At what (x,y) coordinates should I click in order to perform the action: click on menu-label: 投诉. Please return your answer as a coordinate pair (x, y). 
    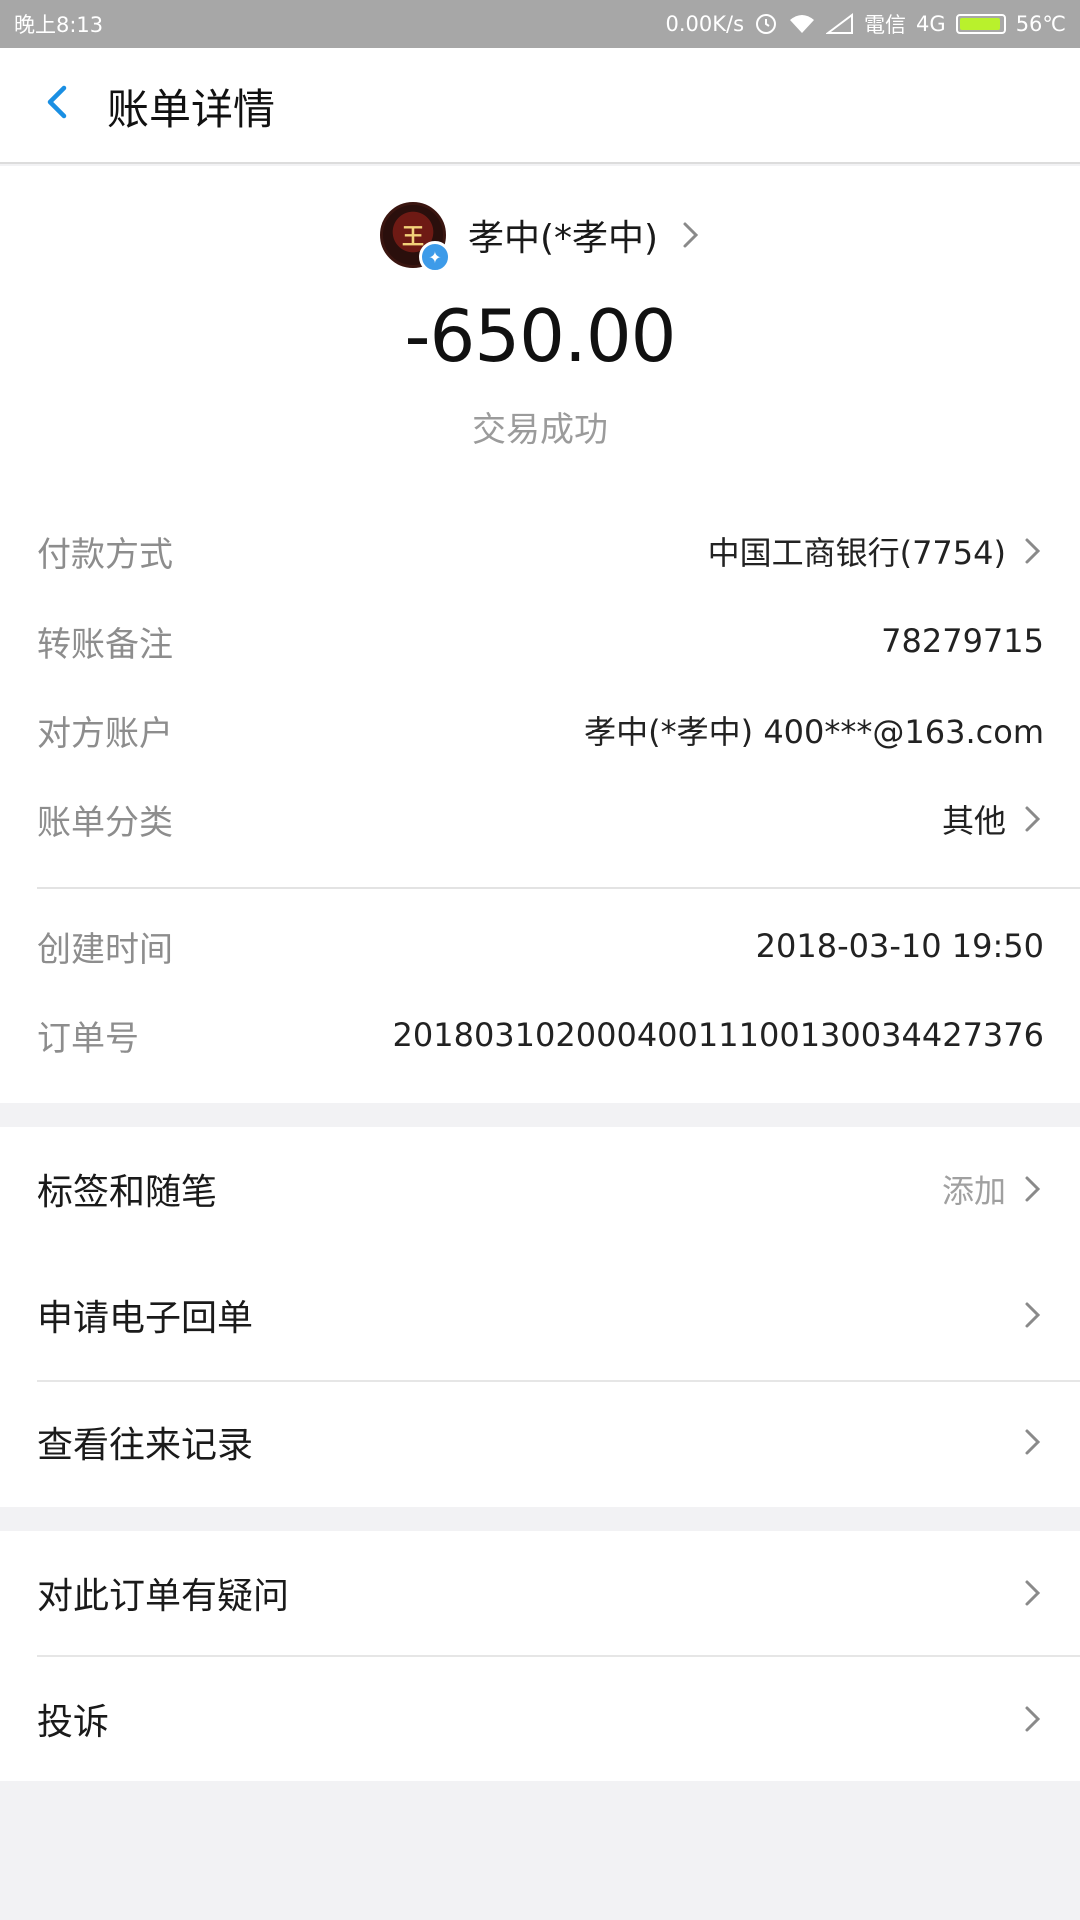
    Looking at the image, I should click on (73, 1722).